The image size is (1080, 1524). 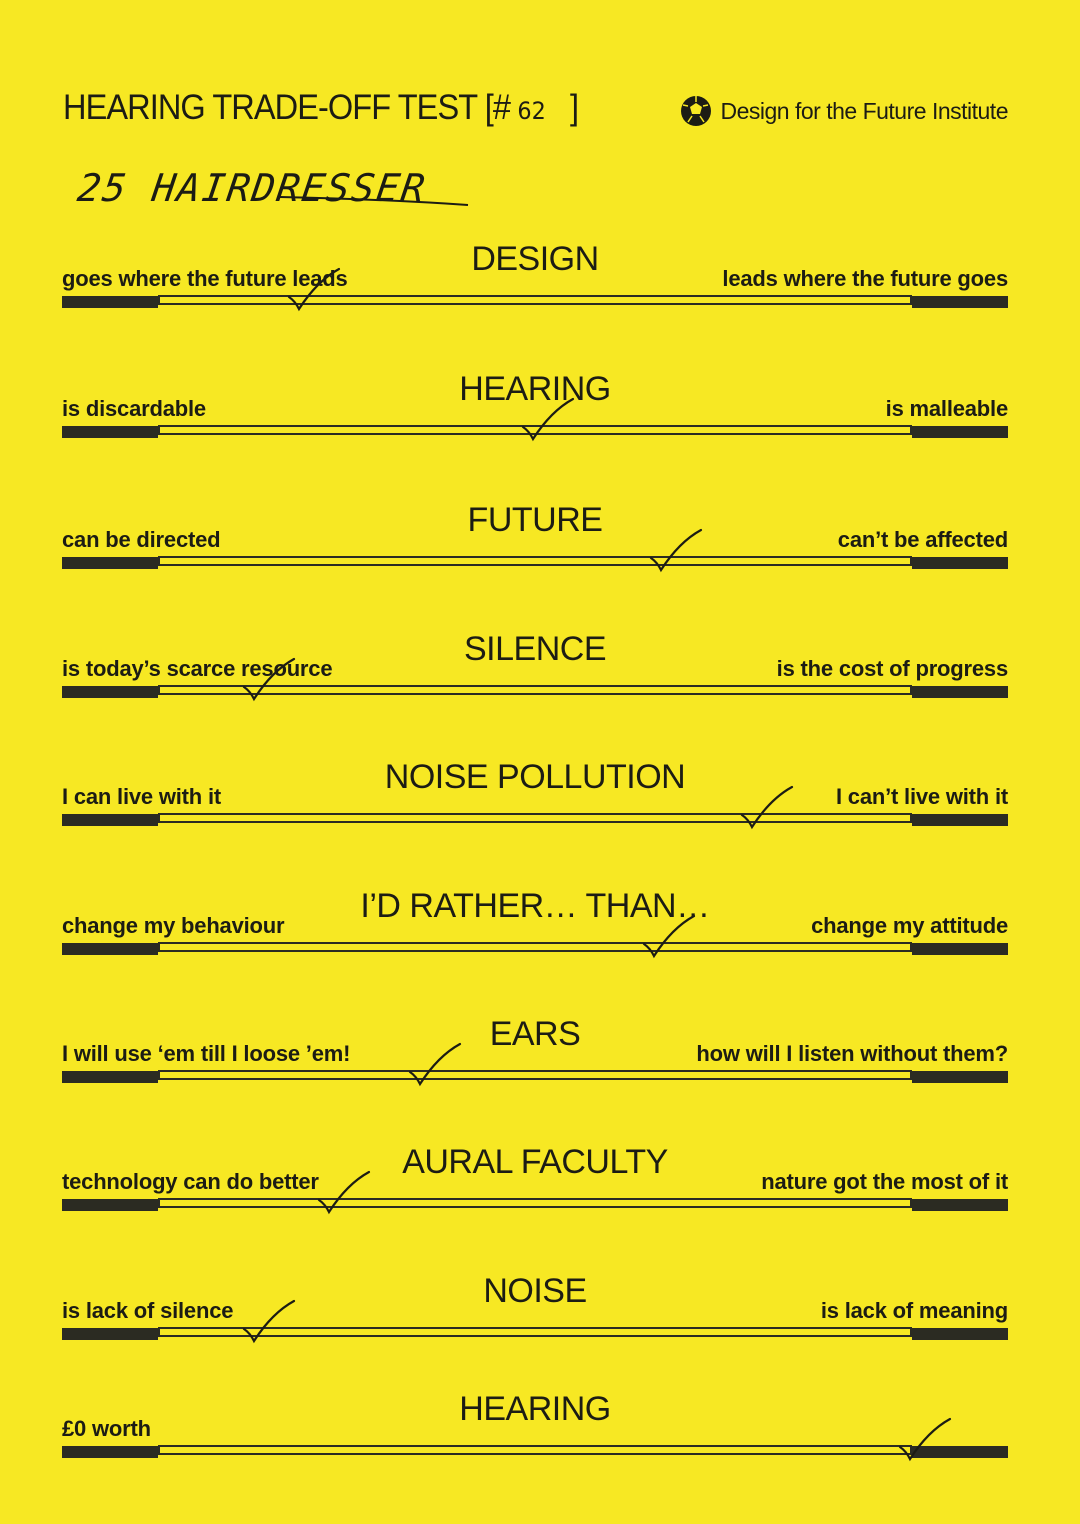 I want to click on scale-row: £0 worth HEARING, so click(x=535, y=1435).